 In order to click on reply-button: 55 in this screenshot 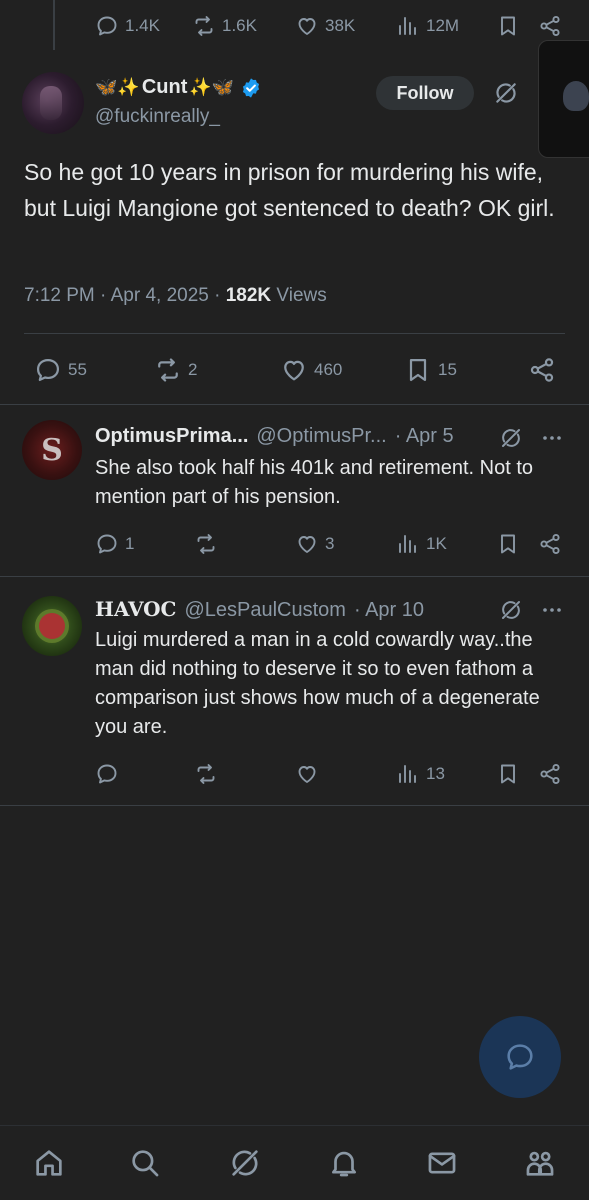, I will do `click(60, 370)`.